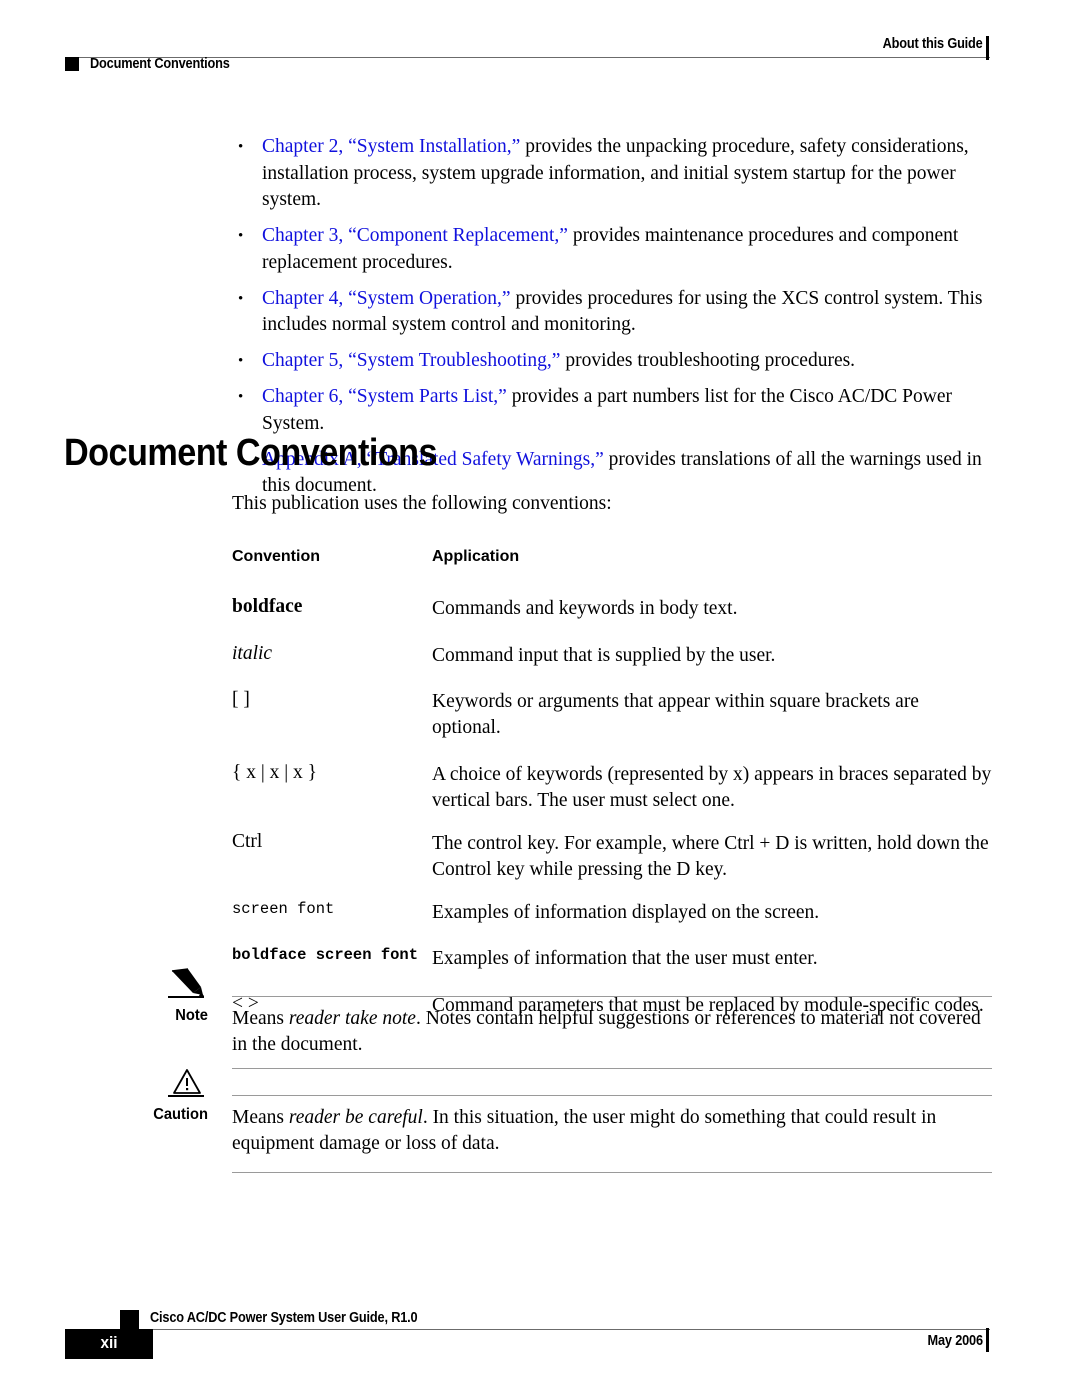  What do you see at coordinates (189, 983) in the screenshot?
I see `pencil-icon` at bounding box center [189, 983].